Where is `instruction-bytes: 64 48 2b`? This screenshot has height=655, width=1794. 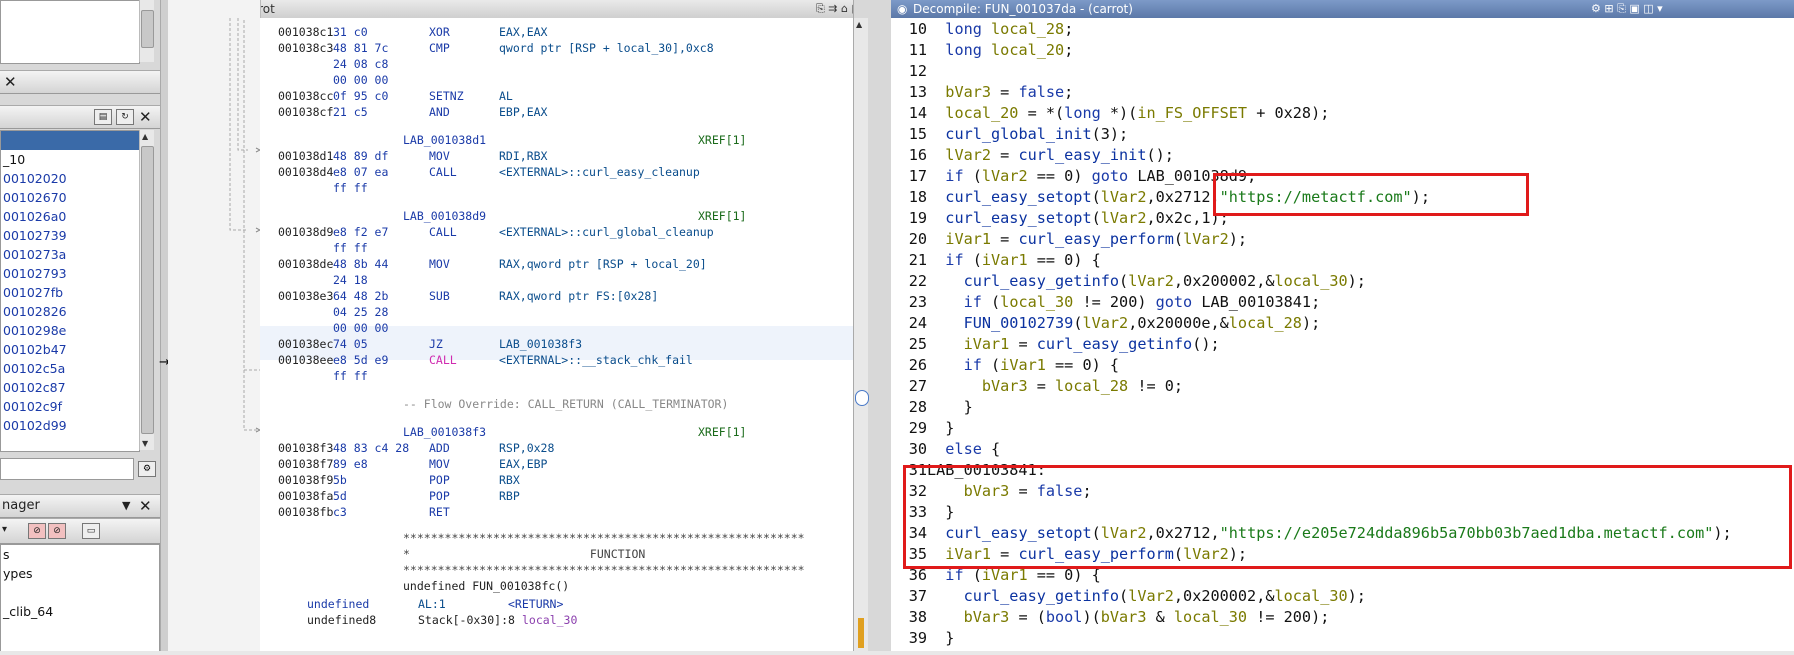 instruction-bytes: 64 48 2b is located at coordinates (360, 296).